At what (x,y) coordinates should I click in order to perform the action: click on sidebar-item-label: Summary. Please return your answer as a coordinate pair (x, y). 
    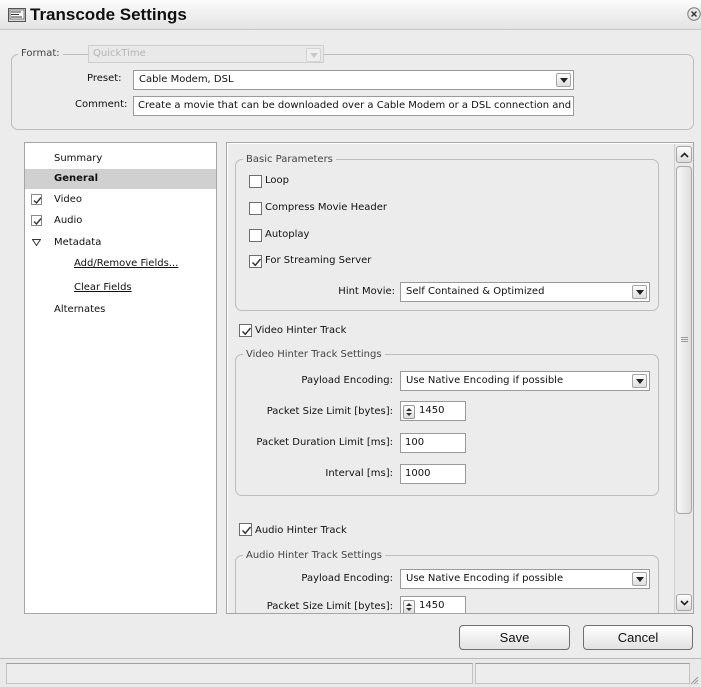
    Looking at the image, I should click on (78, 158).